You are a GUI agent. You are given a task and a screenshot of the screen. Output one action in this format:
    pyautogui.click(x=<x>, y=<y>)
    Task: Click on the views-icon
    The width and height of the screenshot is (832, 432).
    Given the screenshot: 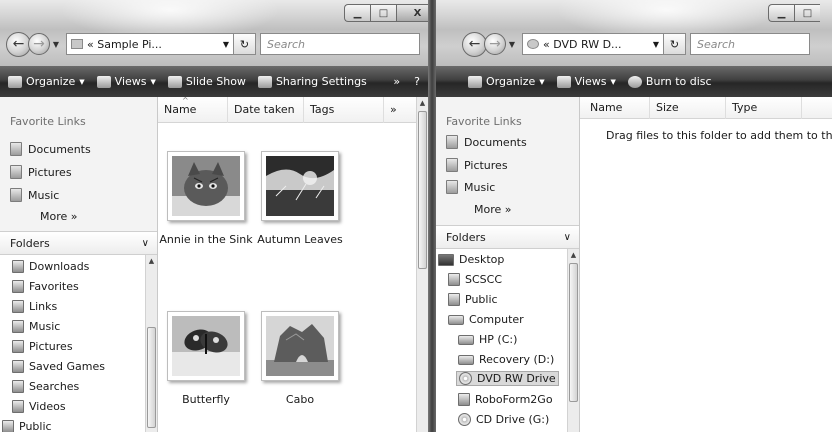 What is the action you would take?
    pyautogui.click(x=103, y=81)
    